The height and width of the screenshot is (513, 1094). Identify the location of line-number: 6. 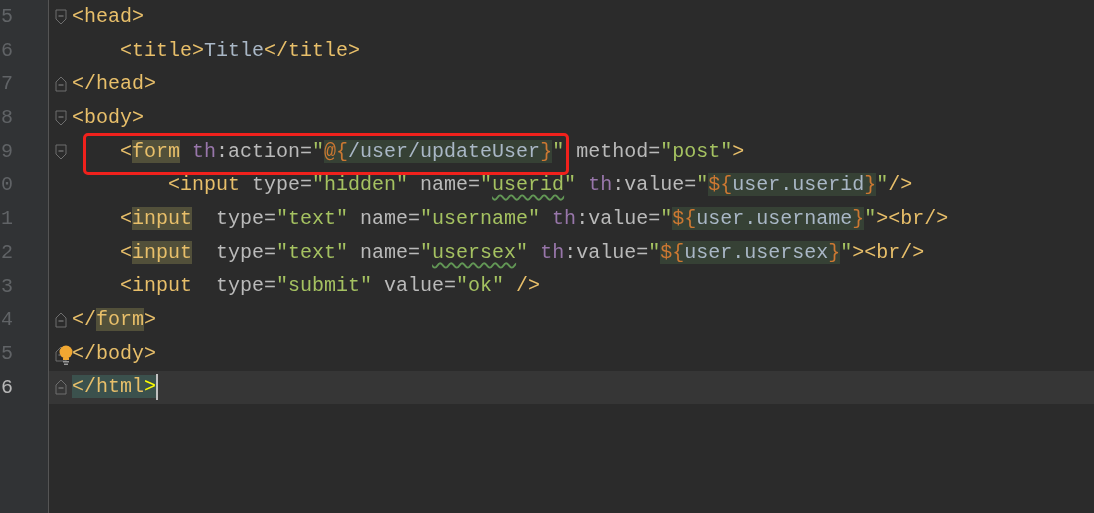
(7, 387).